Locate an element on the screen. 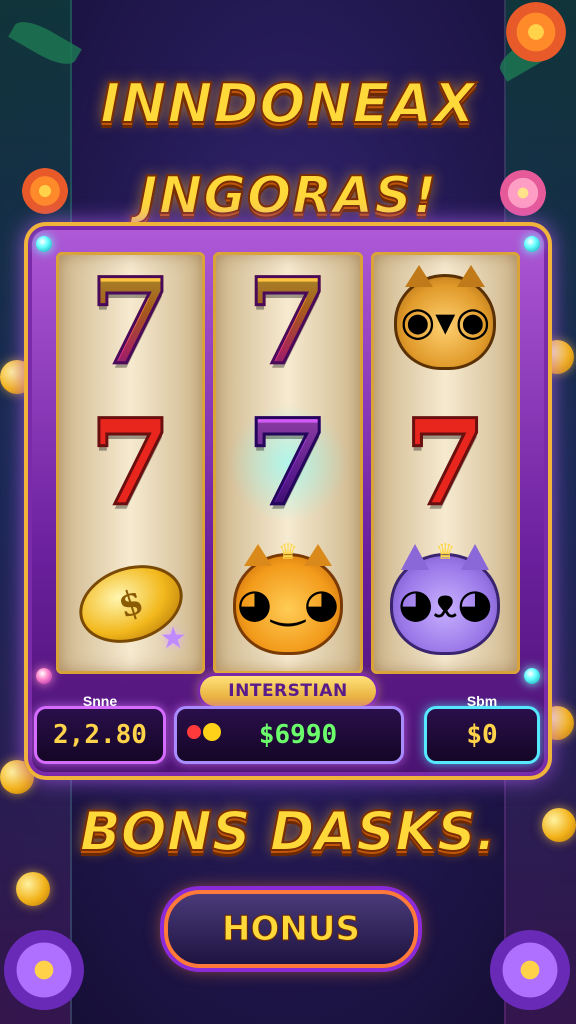 The height and width of the screenshot is (1024, 576). balance-label: Snne is located at coordinates (100, 701).